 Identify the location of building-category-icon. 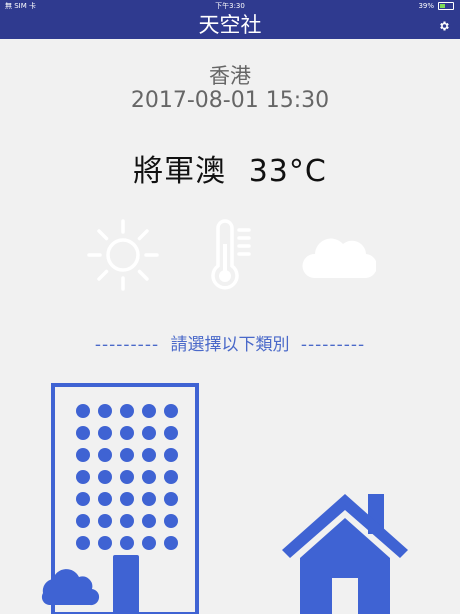
(121, 498).